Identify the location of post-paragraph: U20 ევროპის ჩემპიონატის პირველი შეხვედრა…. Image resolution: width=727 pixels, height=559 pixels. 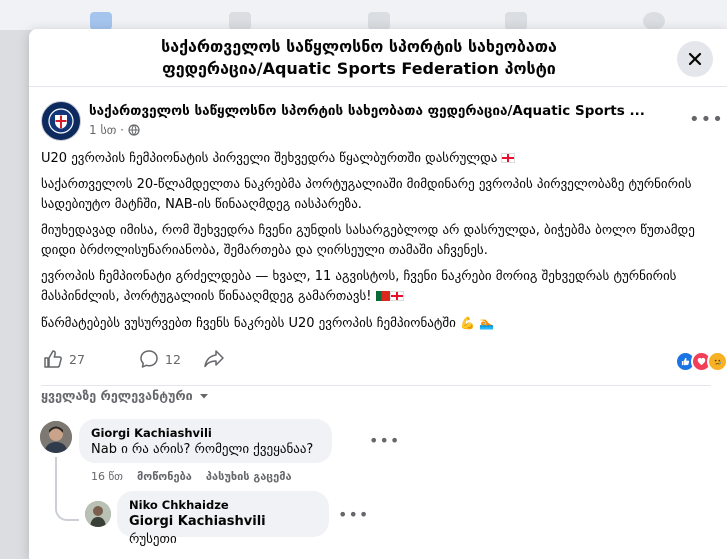
(376, 159).